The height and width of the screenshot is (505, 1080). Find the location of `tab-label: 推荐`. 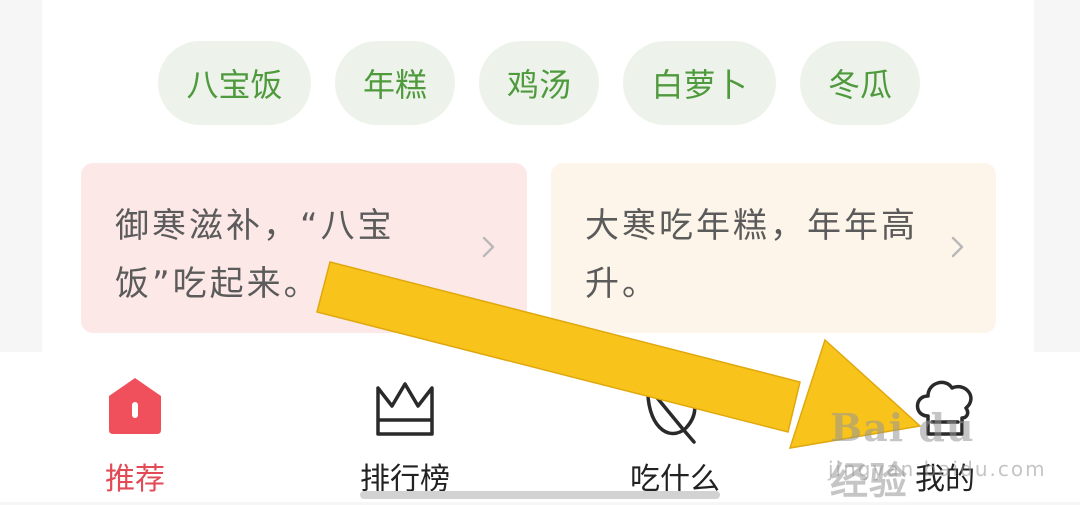

tab-label: 推荐 is located at coordinates (135, 479).